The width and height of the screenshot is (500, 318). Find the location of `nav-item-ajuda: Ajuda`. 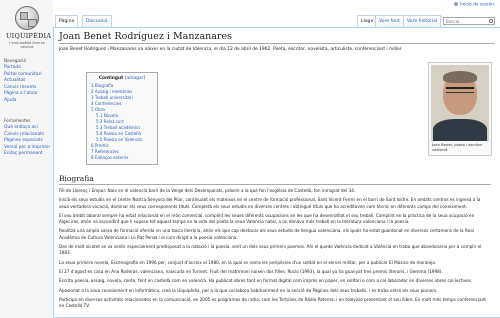

nav-item-ajuda: Ajuda is located at coordinates (28, 101).